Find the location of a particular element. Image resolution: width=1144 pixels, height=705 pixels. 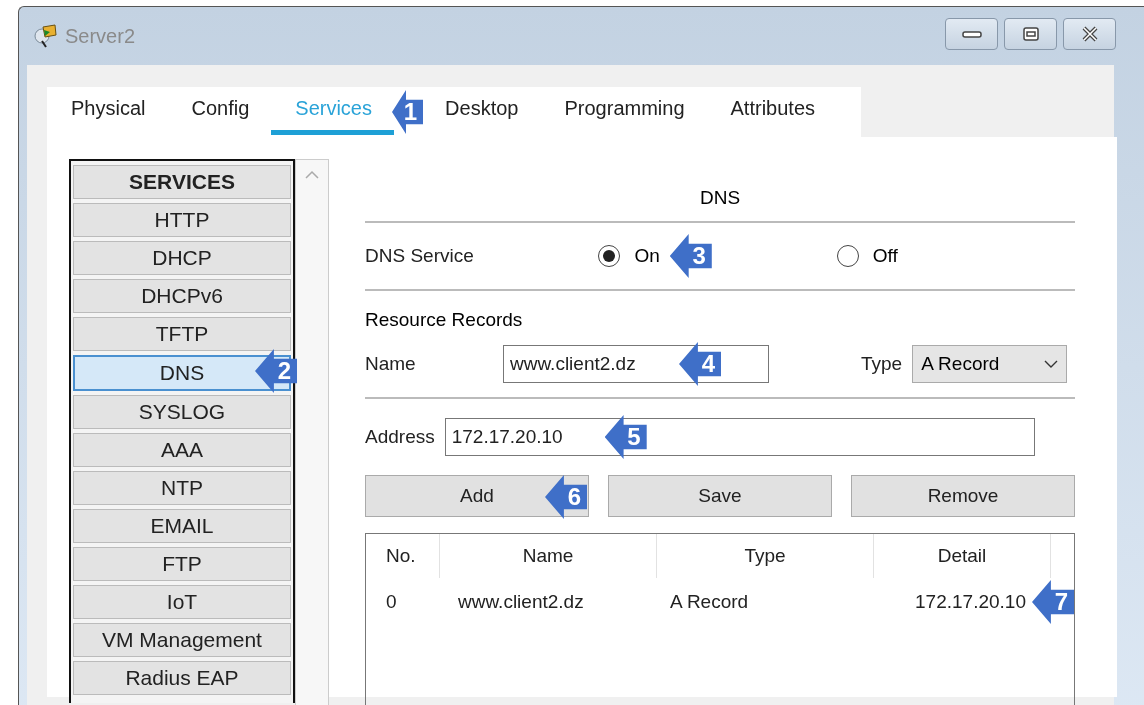

type-dropdown: A Record is located at coordinates (990, 364).